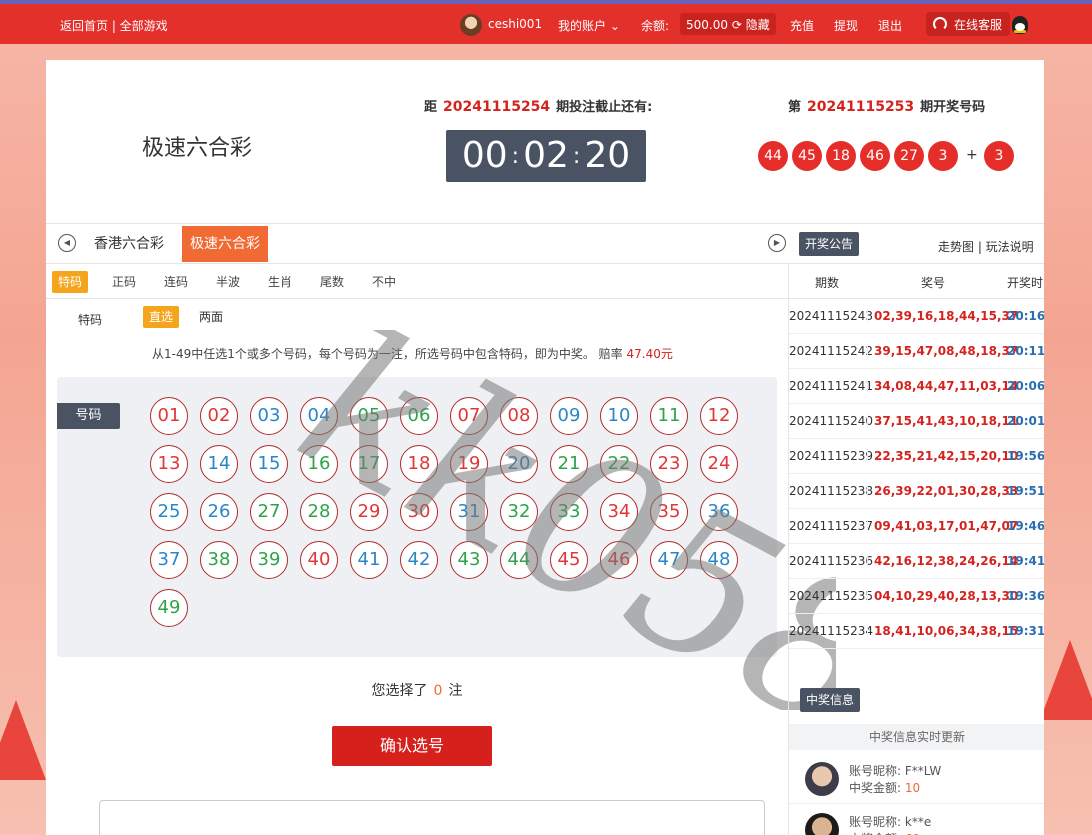 The height and width of the screenshot is (835, 1092). Describe the element at coordinates (228, 282) in the screenshot. I see `tab-half-wave: 半波` at that location.